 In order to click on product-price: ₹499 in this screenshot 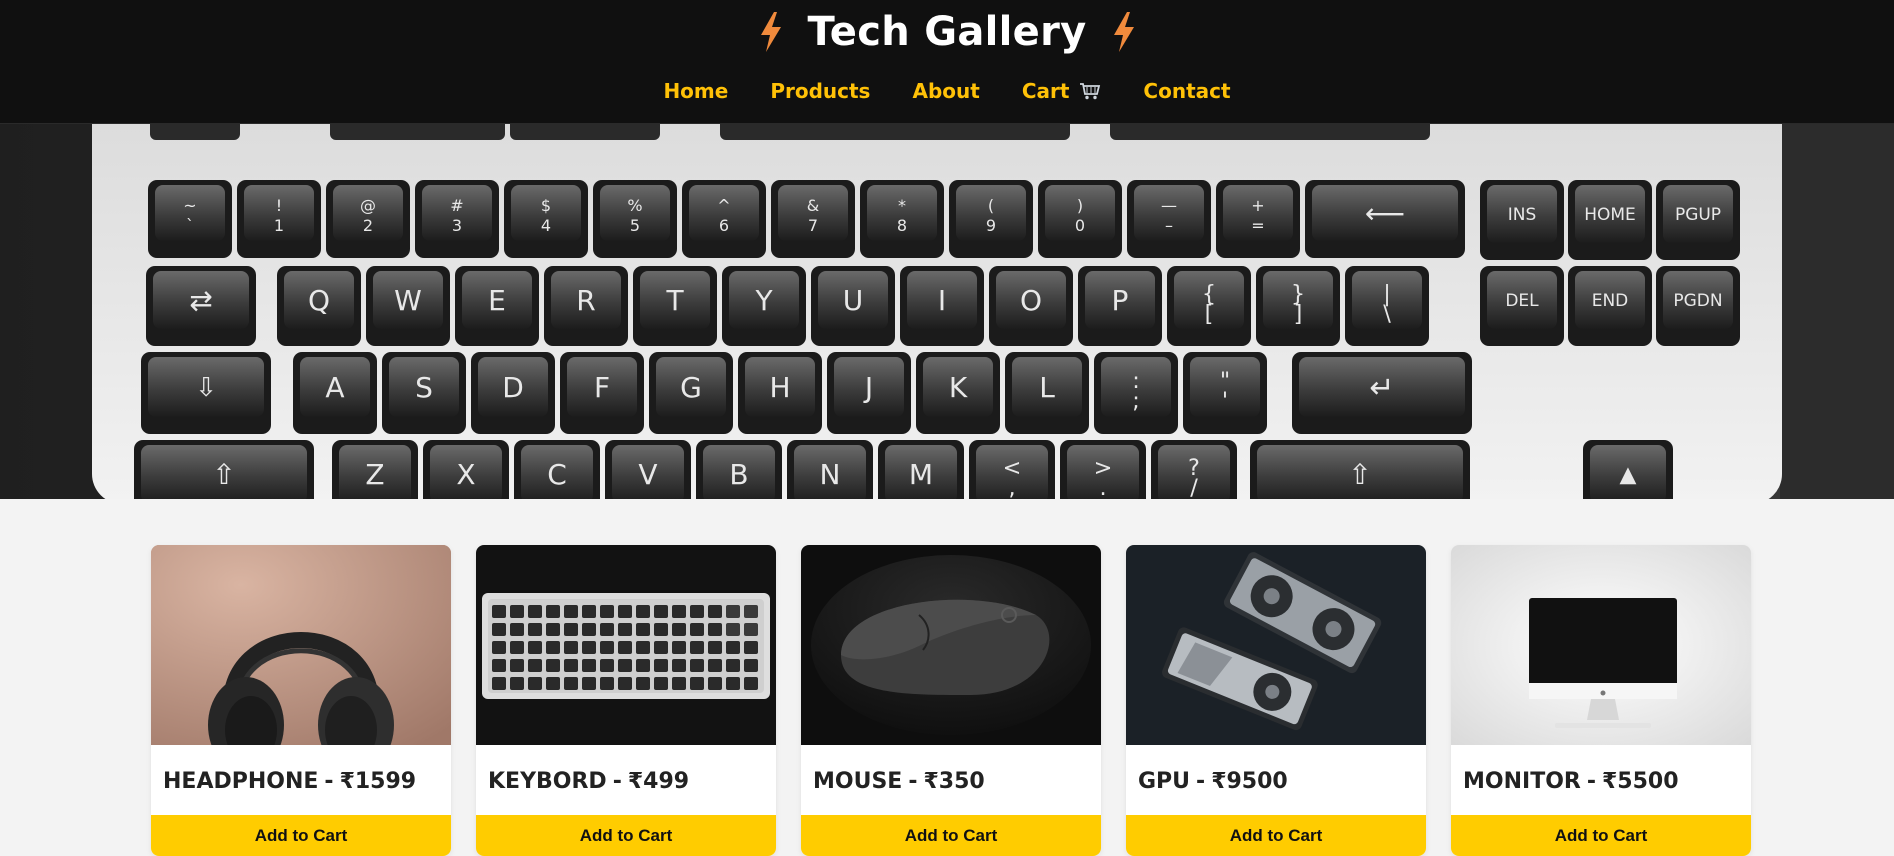, I will do `click(658, 781)`.